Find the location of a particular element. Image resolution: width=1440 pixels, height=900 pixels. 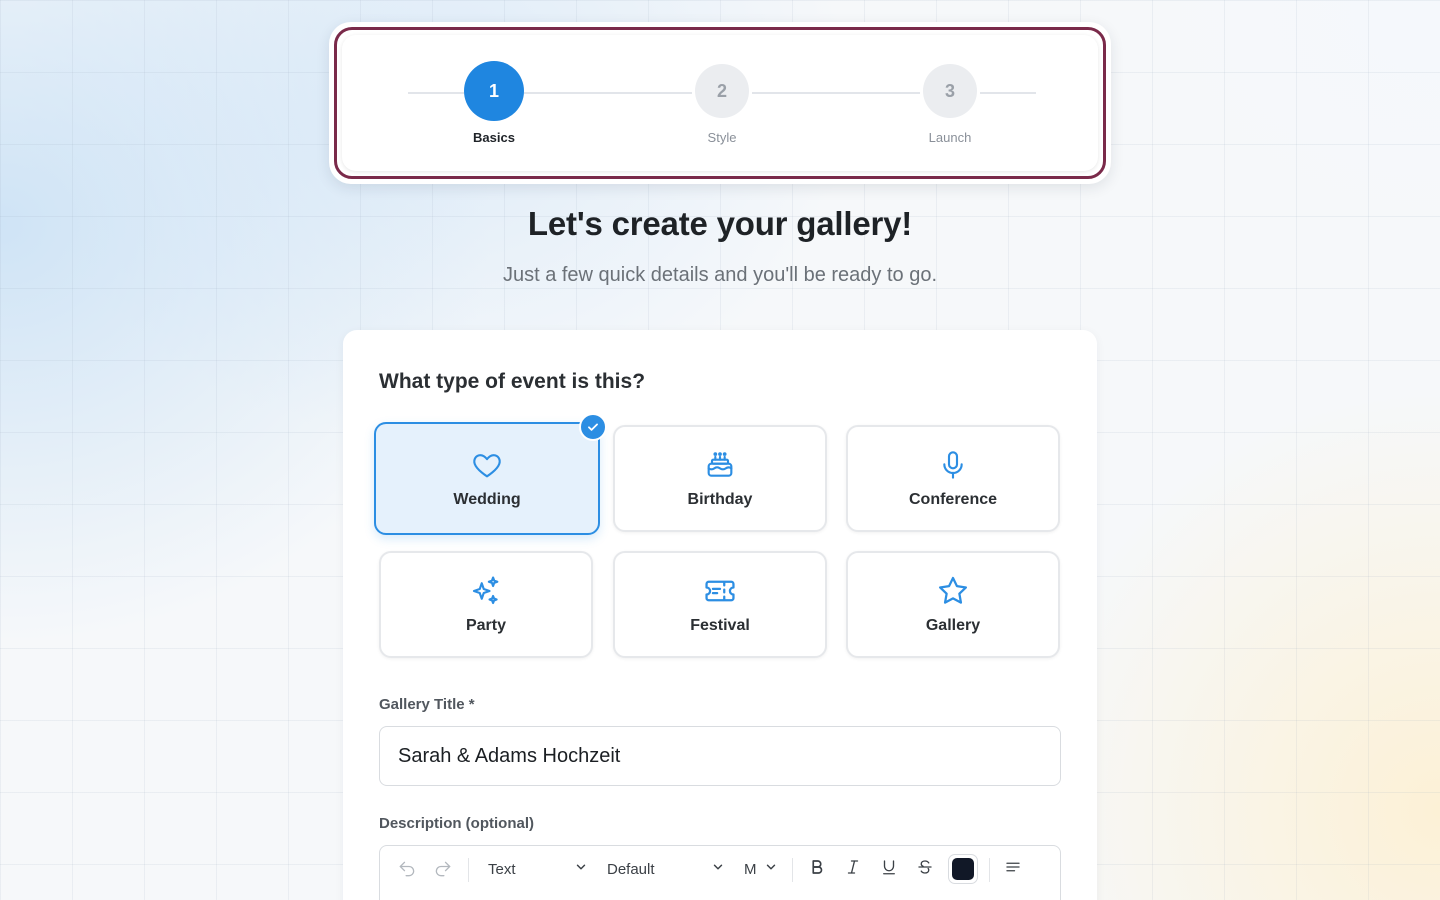

event-option-conference: Conference is located at coordinates (953, 478).